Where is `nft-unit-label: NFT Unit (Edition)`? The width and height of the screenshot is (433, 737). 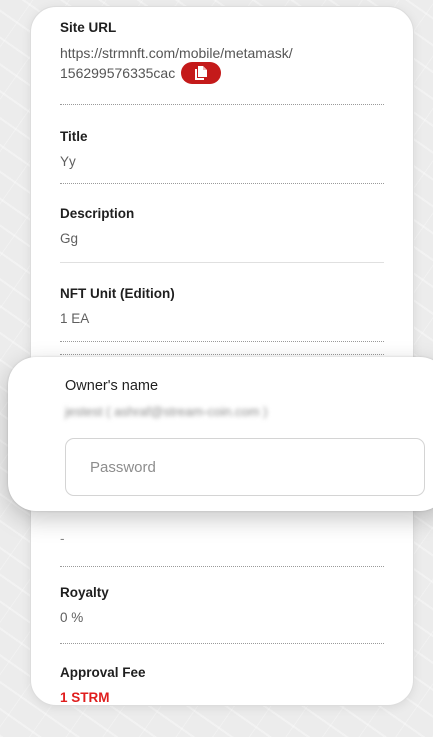
nft-unit-label: NFT Unit (Edition) is located at coordinates (117, 293).